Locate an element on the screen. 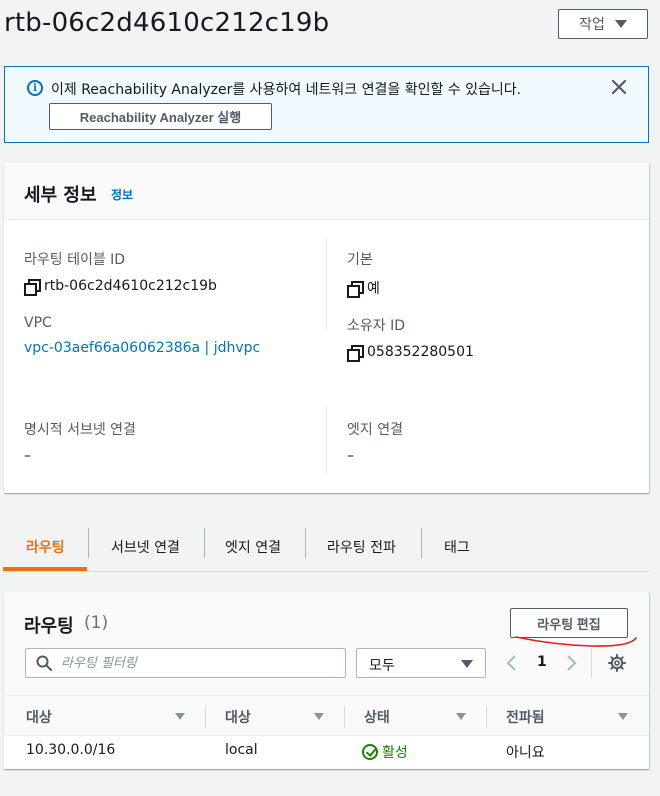  chevron-right-icon is located at coordinates (571, 663).